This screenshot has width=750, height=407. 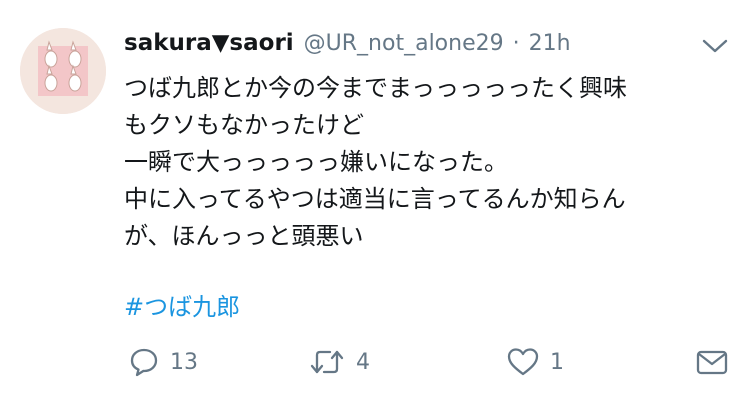 What do you see at coordinates (523, 362) in the screenshot?
I see `heart-icon` at bounding box center [523, 362].